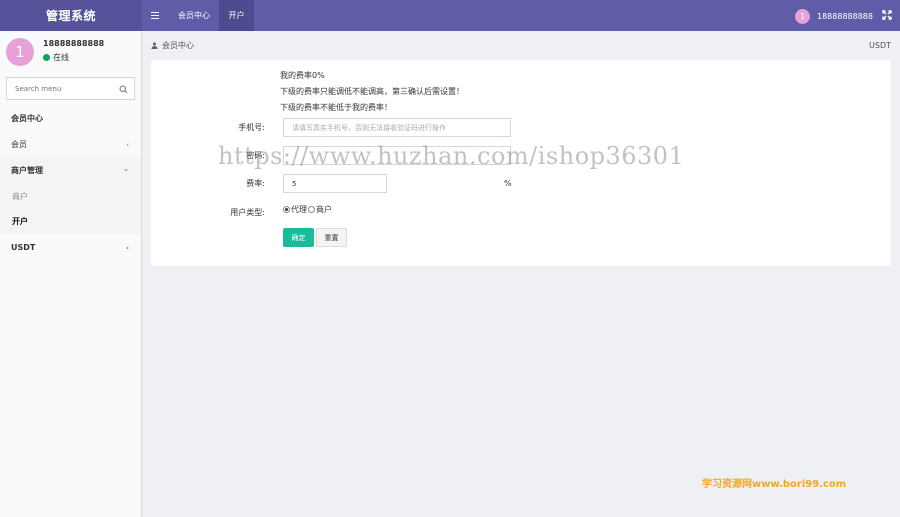 The height and width of the screenshot is (517, 900). What do you see at coordinates (255, 155) in the screenshot?
I see `password-label: 密码:` at bounding box center [255, 155].